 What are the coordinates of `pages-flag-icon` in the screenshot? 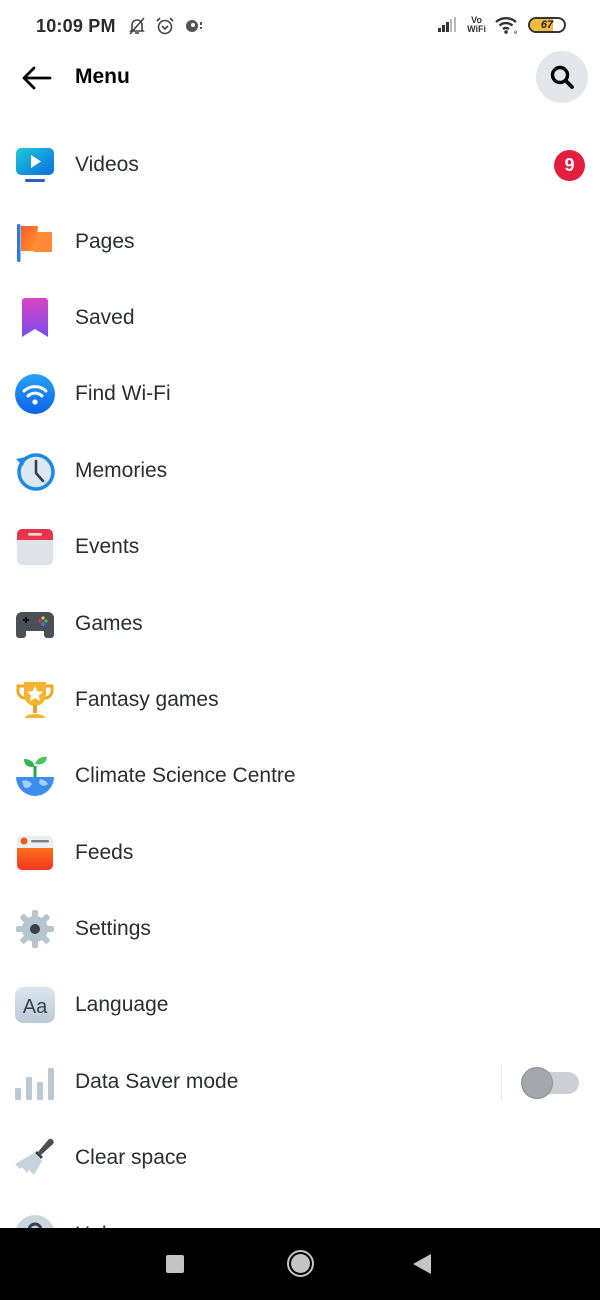 It's located at (35, 242).